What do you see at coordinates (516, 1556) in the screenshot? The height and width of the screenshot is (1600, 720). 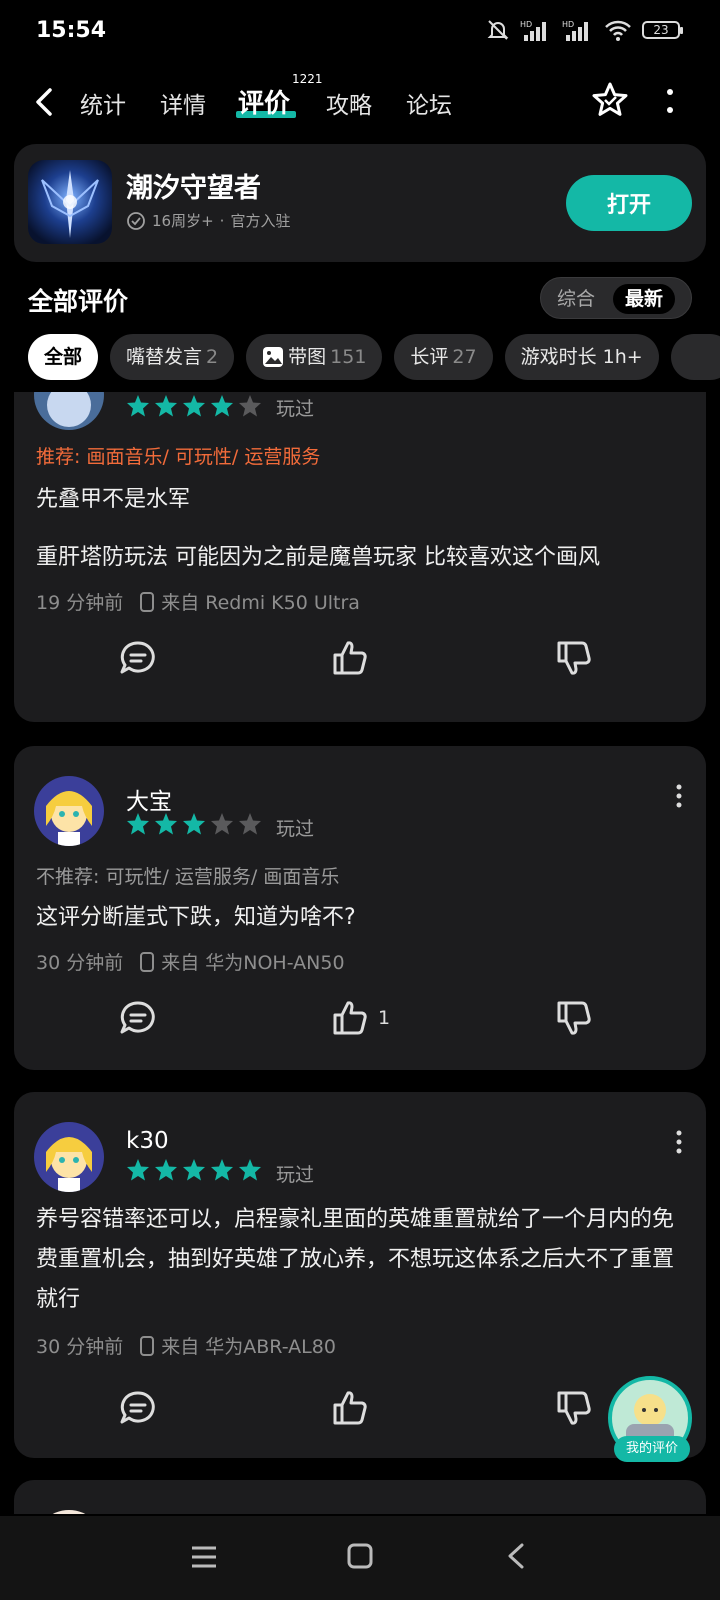 I see `system-back-icon` at bounding box center [516, 1556].